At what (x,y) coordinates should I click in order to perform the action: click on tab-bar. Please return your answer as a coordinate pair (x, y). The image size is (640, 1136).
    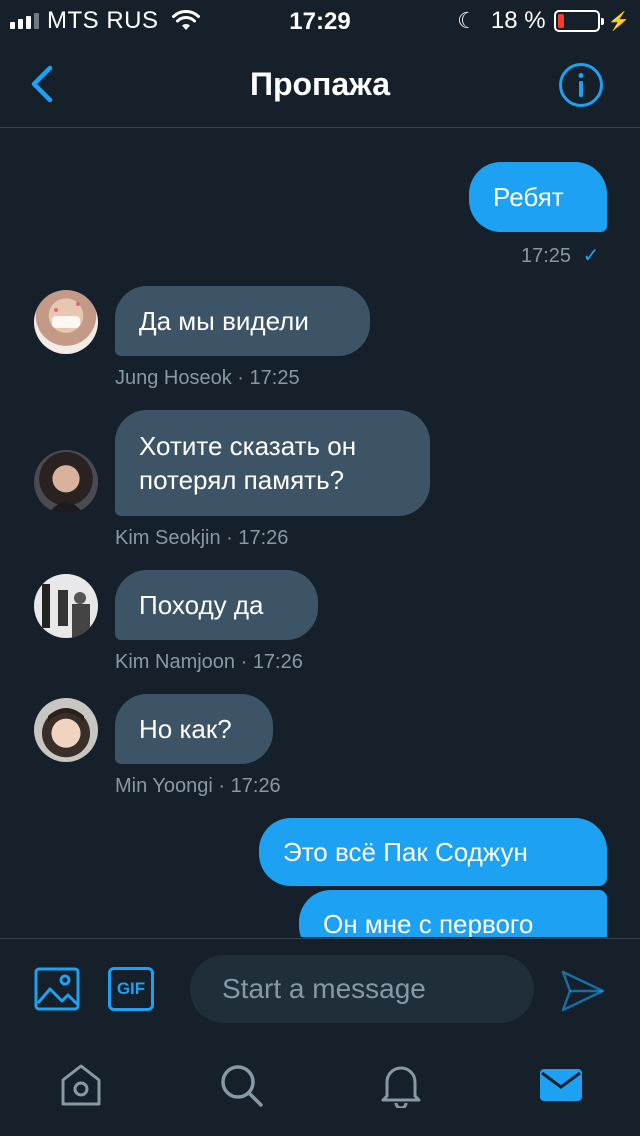
    Looking at the image, I should click on (320, 1088).